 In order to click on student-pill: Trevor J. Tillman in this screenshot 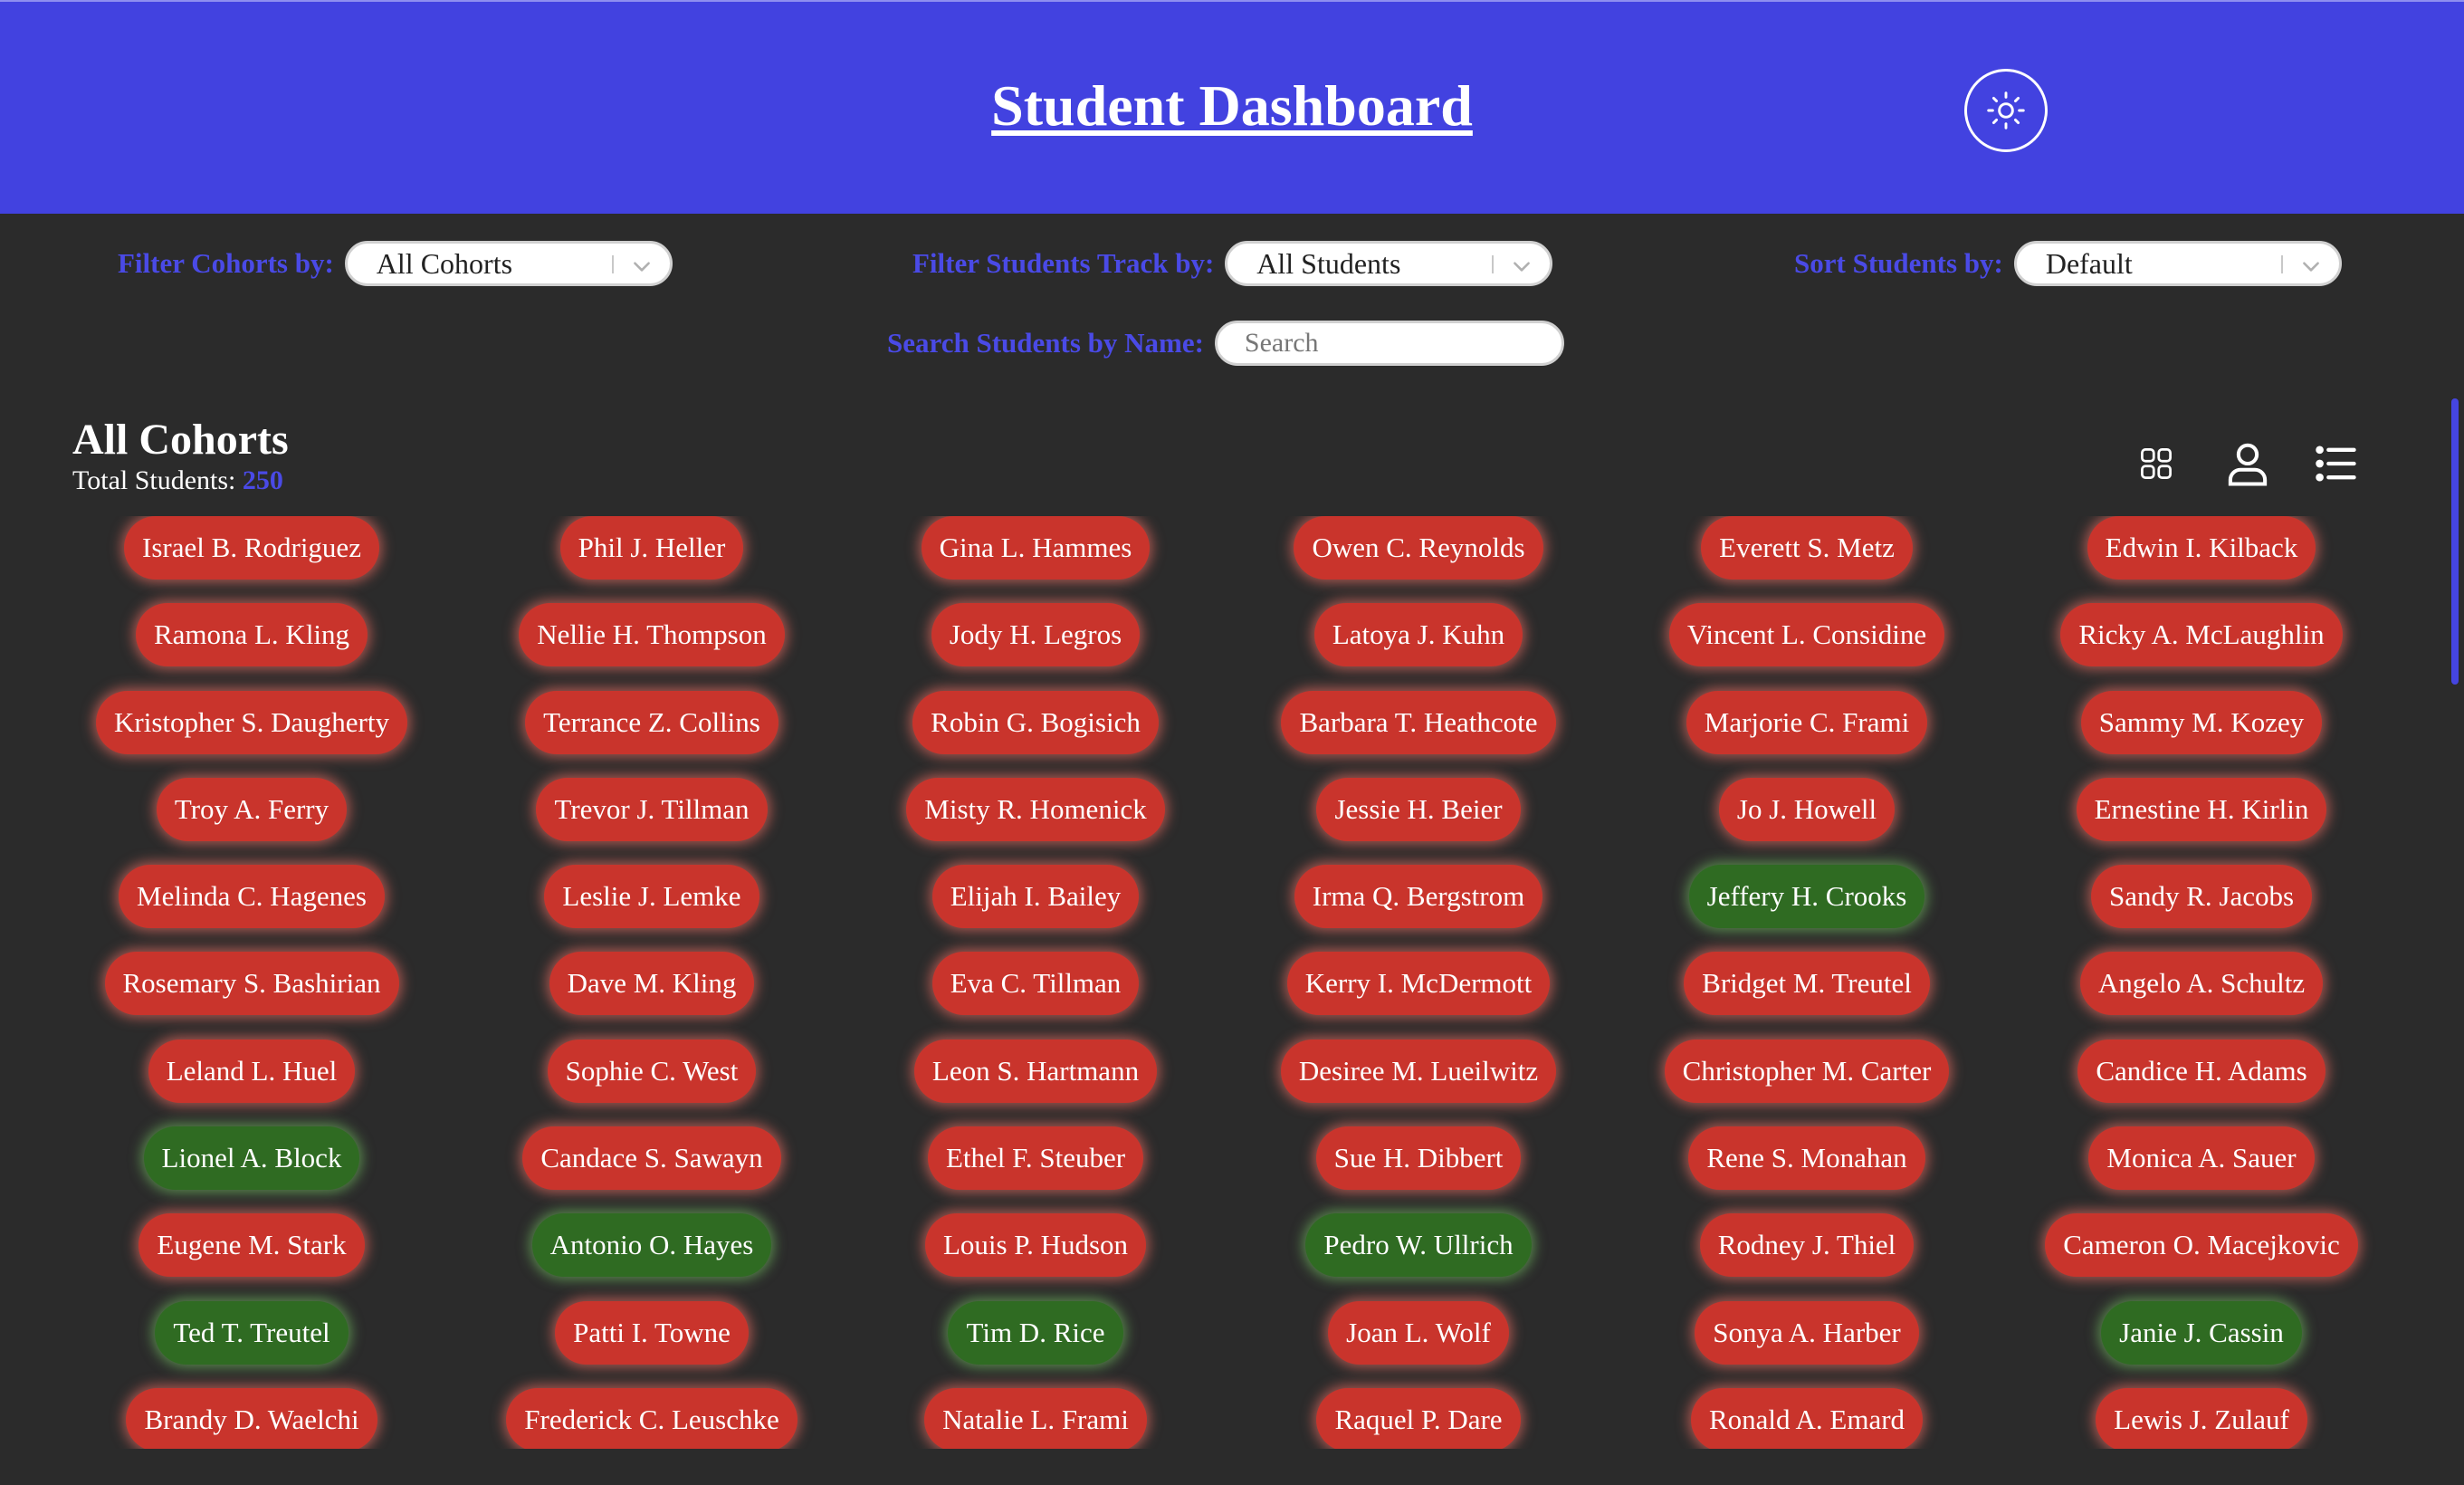, I will do `click(652, 809)`.